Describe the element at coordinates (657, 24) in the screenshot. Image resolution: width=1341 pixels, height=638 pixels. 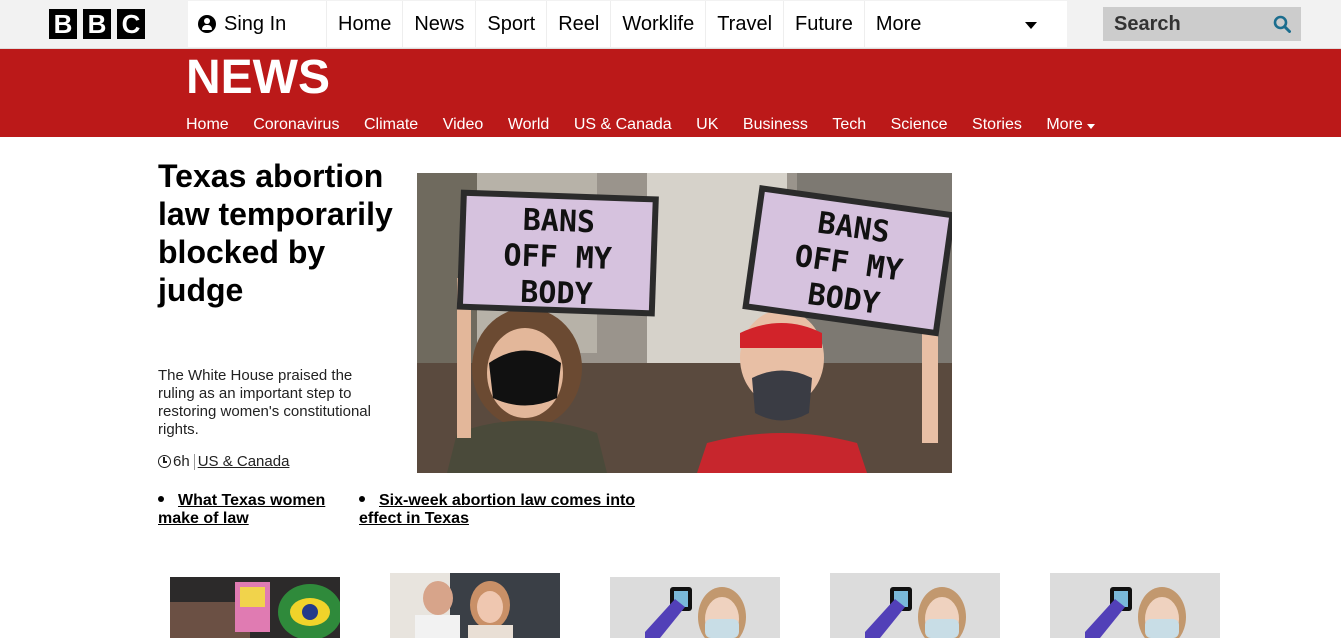
I see `topnav-worklife: Worklife` at that location.